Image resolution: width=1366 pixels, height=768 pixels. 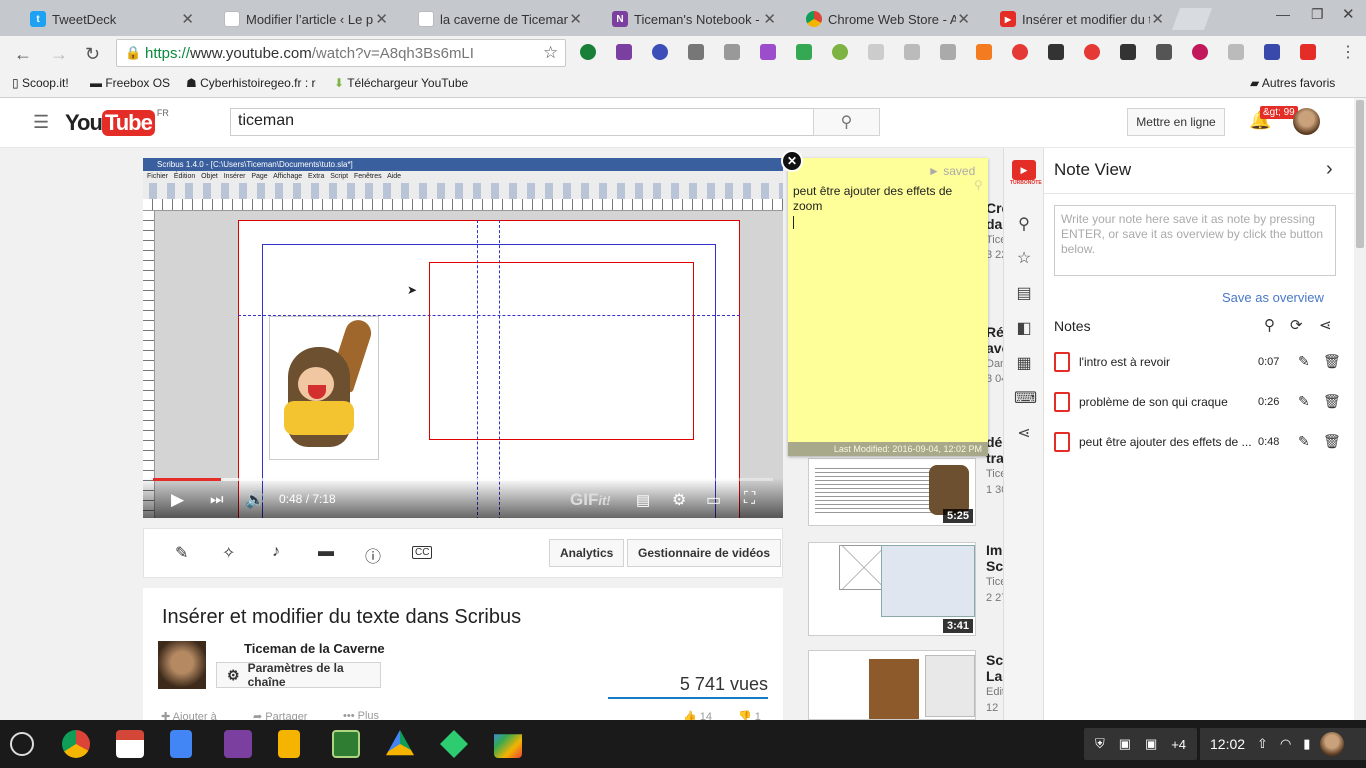 I want to click on gif-icon, so click(x=876, y=52).